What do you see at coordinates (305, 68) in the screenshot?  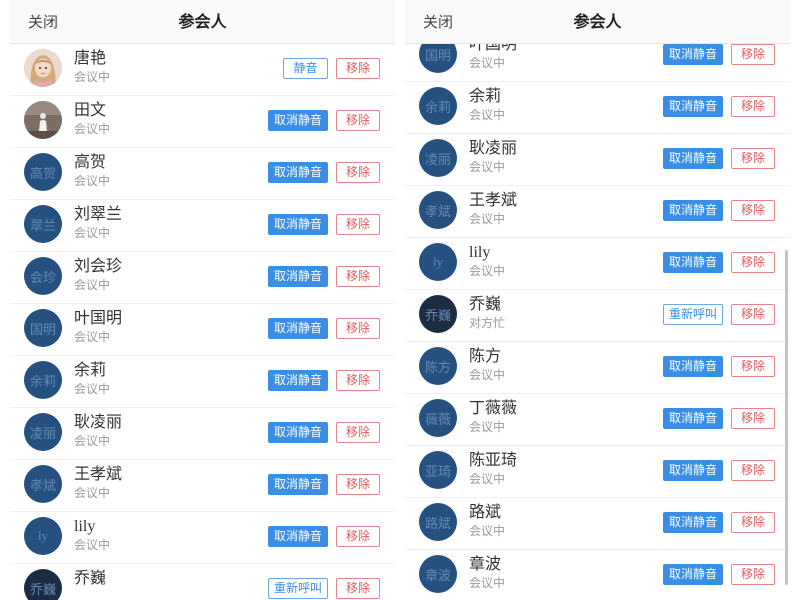 I see `mute-button: 静音` at bounding box center [305, 68].